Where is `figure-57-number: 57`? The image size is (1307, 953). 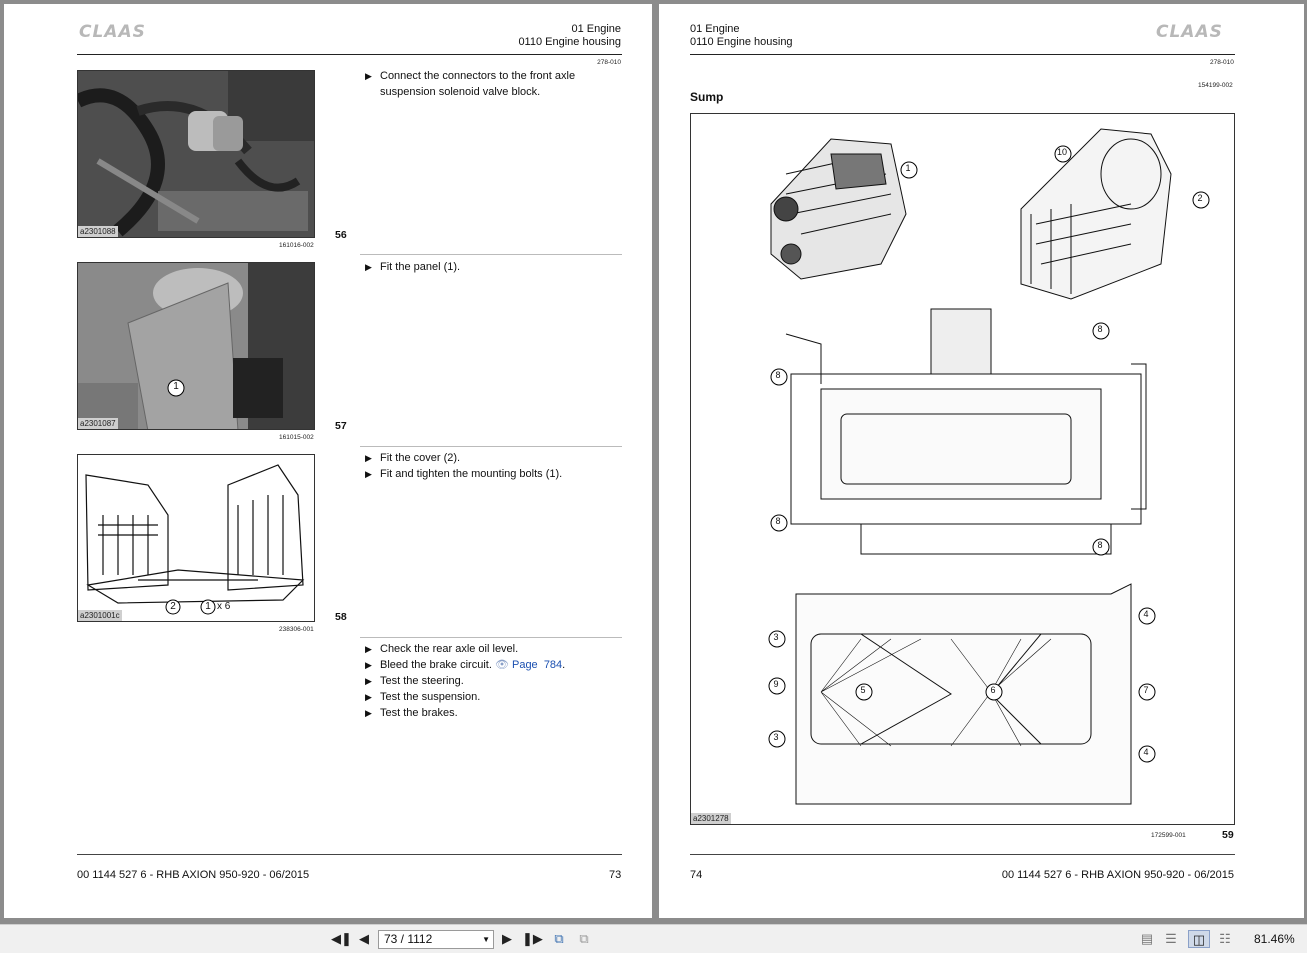
figure-57-number: 57 is located at coordinates (341, 426).